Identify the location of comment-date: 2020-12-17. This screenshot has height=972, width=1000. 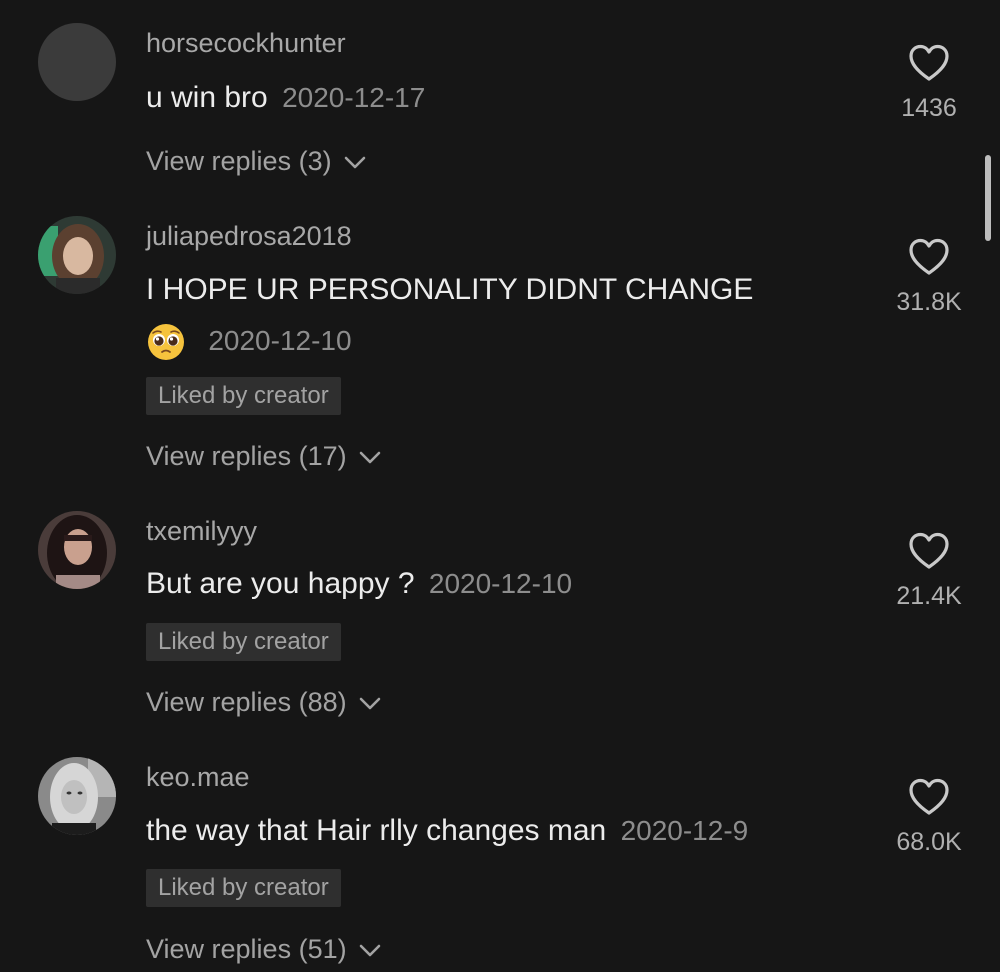
(354, 97).